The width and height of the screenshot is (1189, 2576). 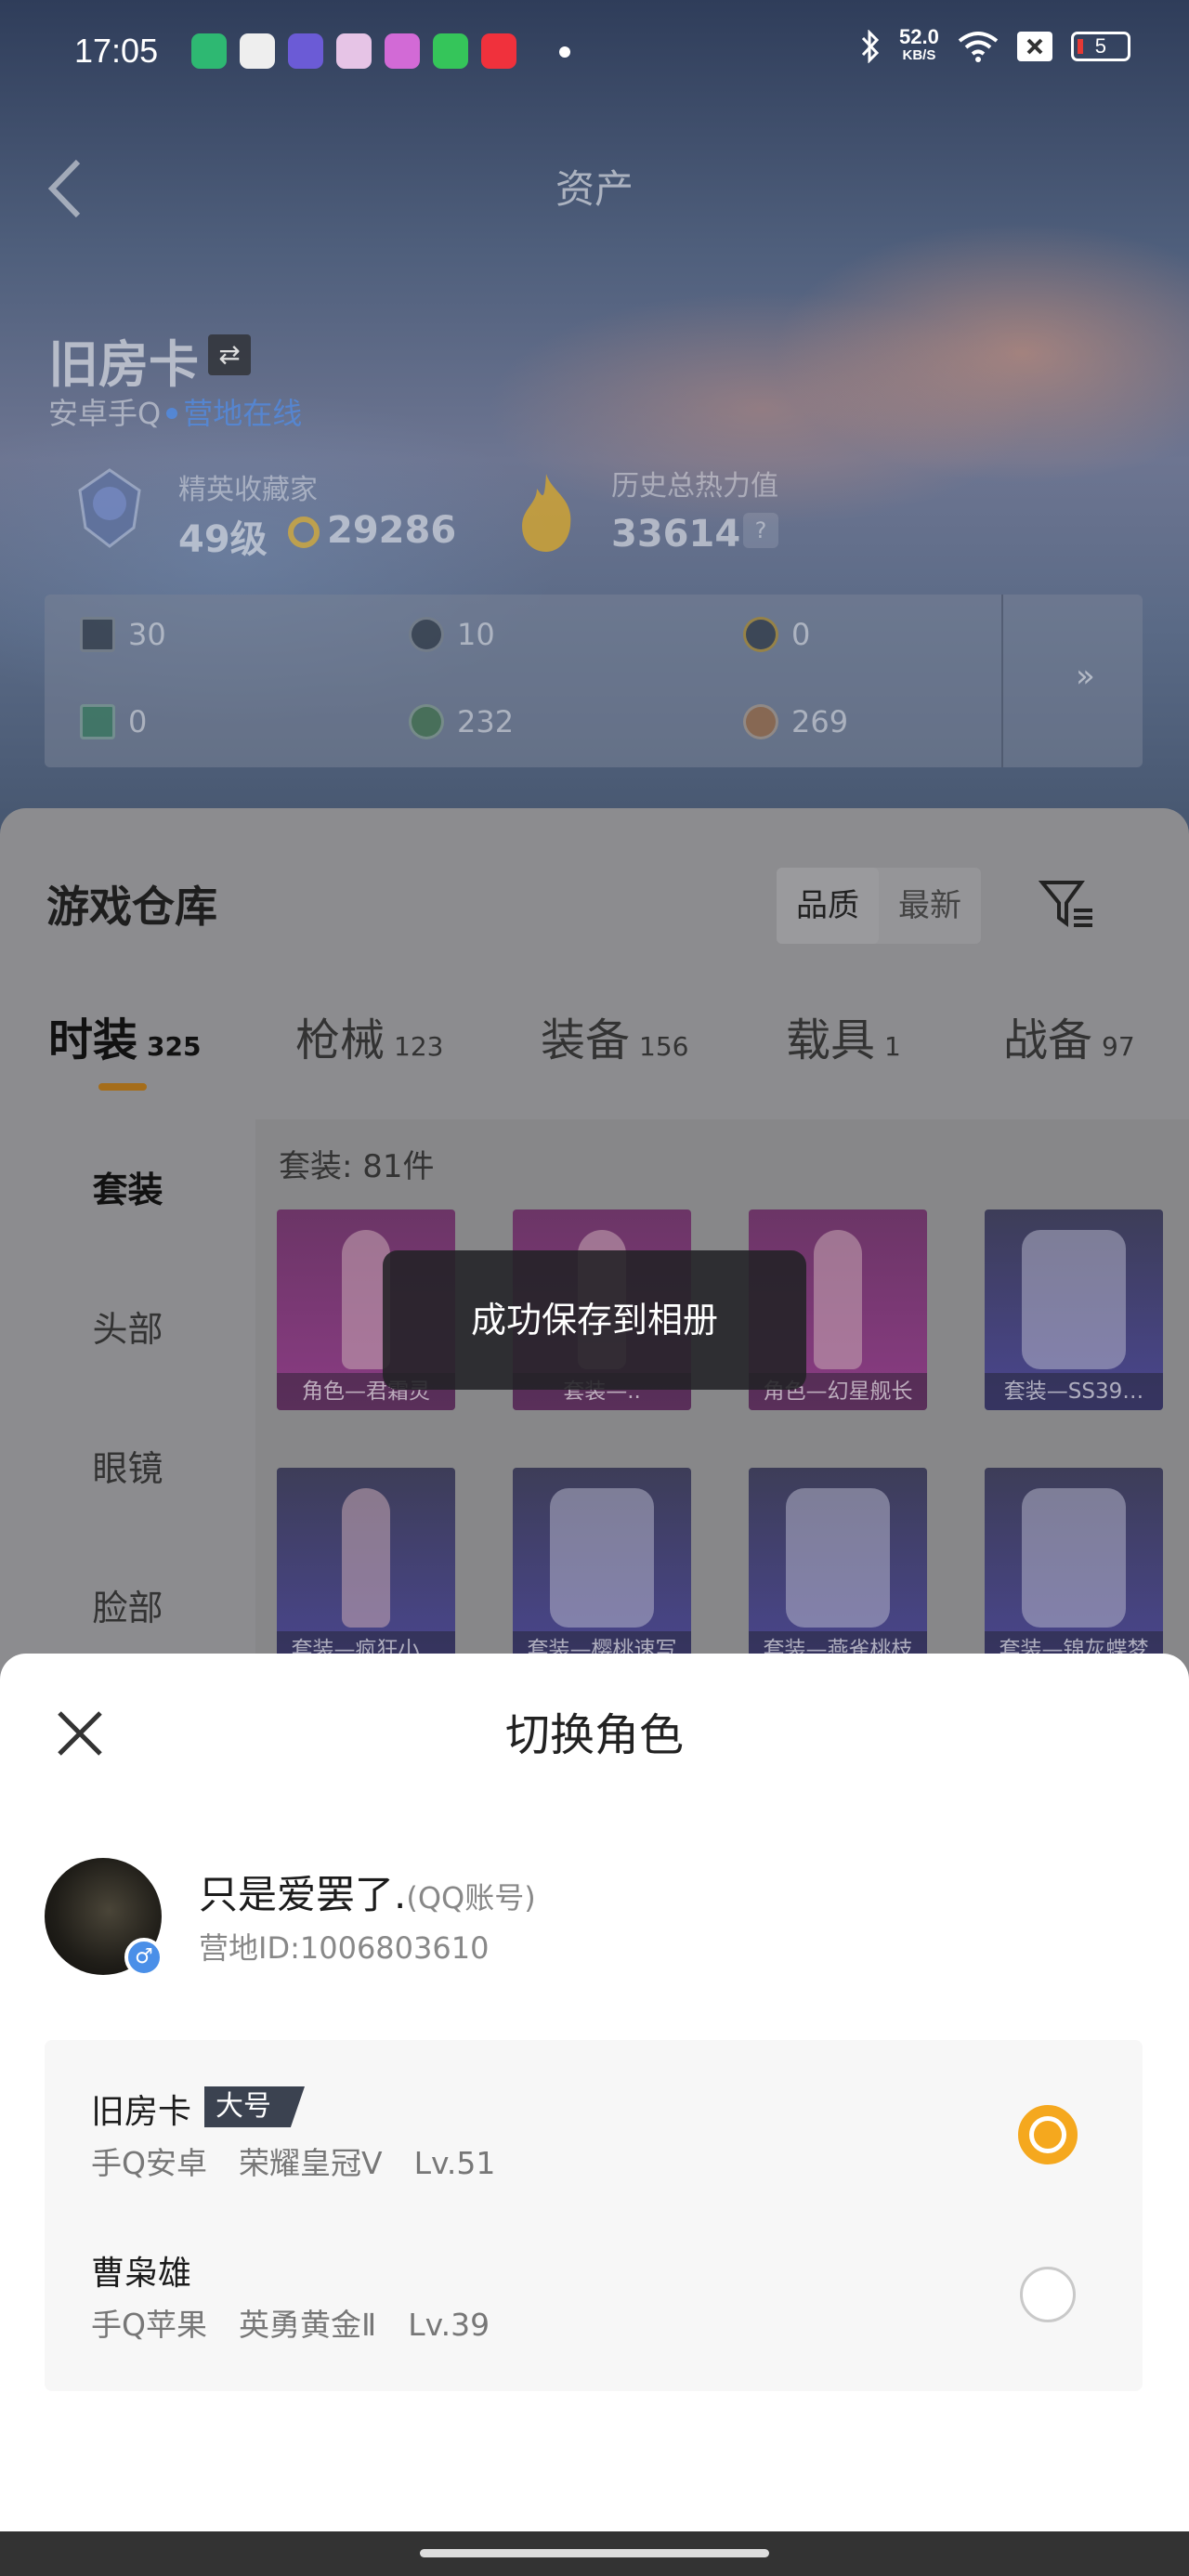 What do you see at coordinates (1085, 676) in the screenshot?
I see `chevron-right-double-icon: »` at bounding box center [1085, 676].